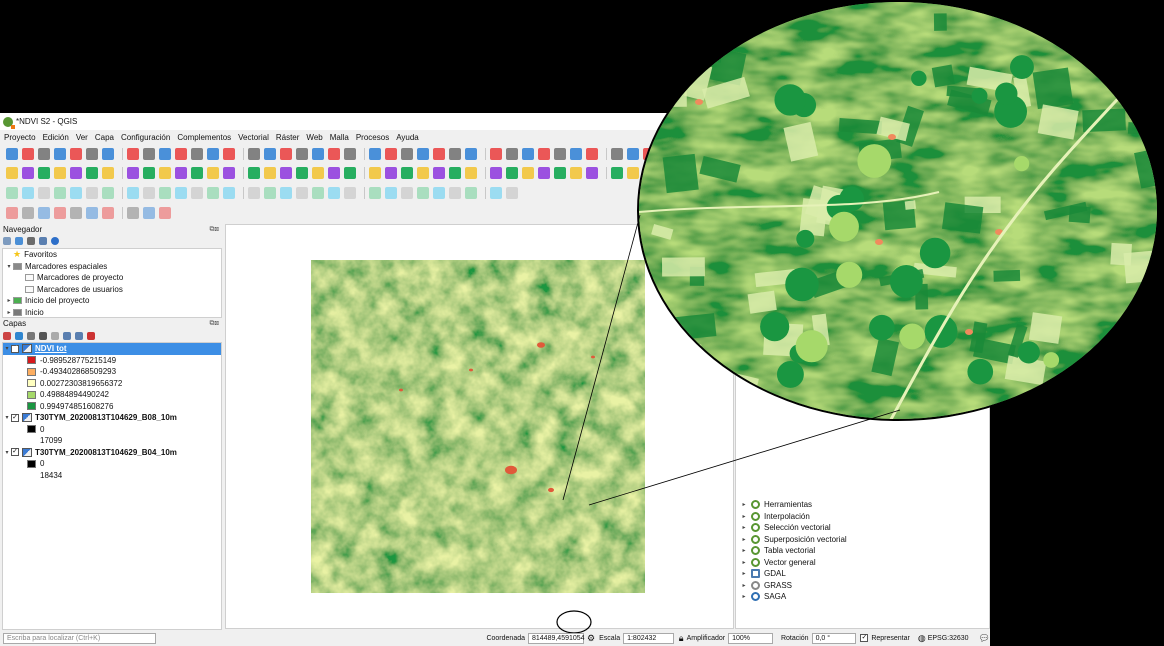 This screenshot has height=646, width=1164. What do you see at coordinates (112, 278) in the screenshot?
I see `navigator-item: Marcadores de proyecto` at bounding box center [112, 278].